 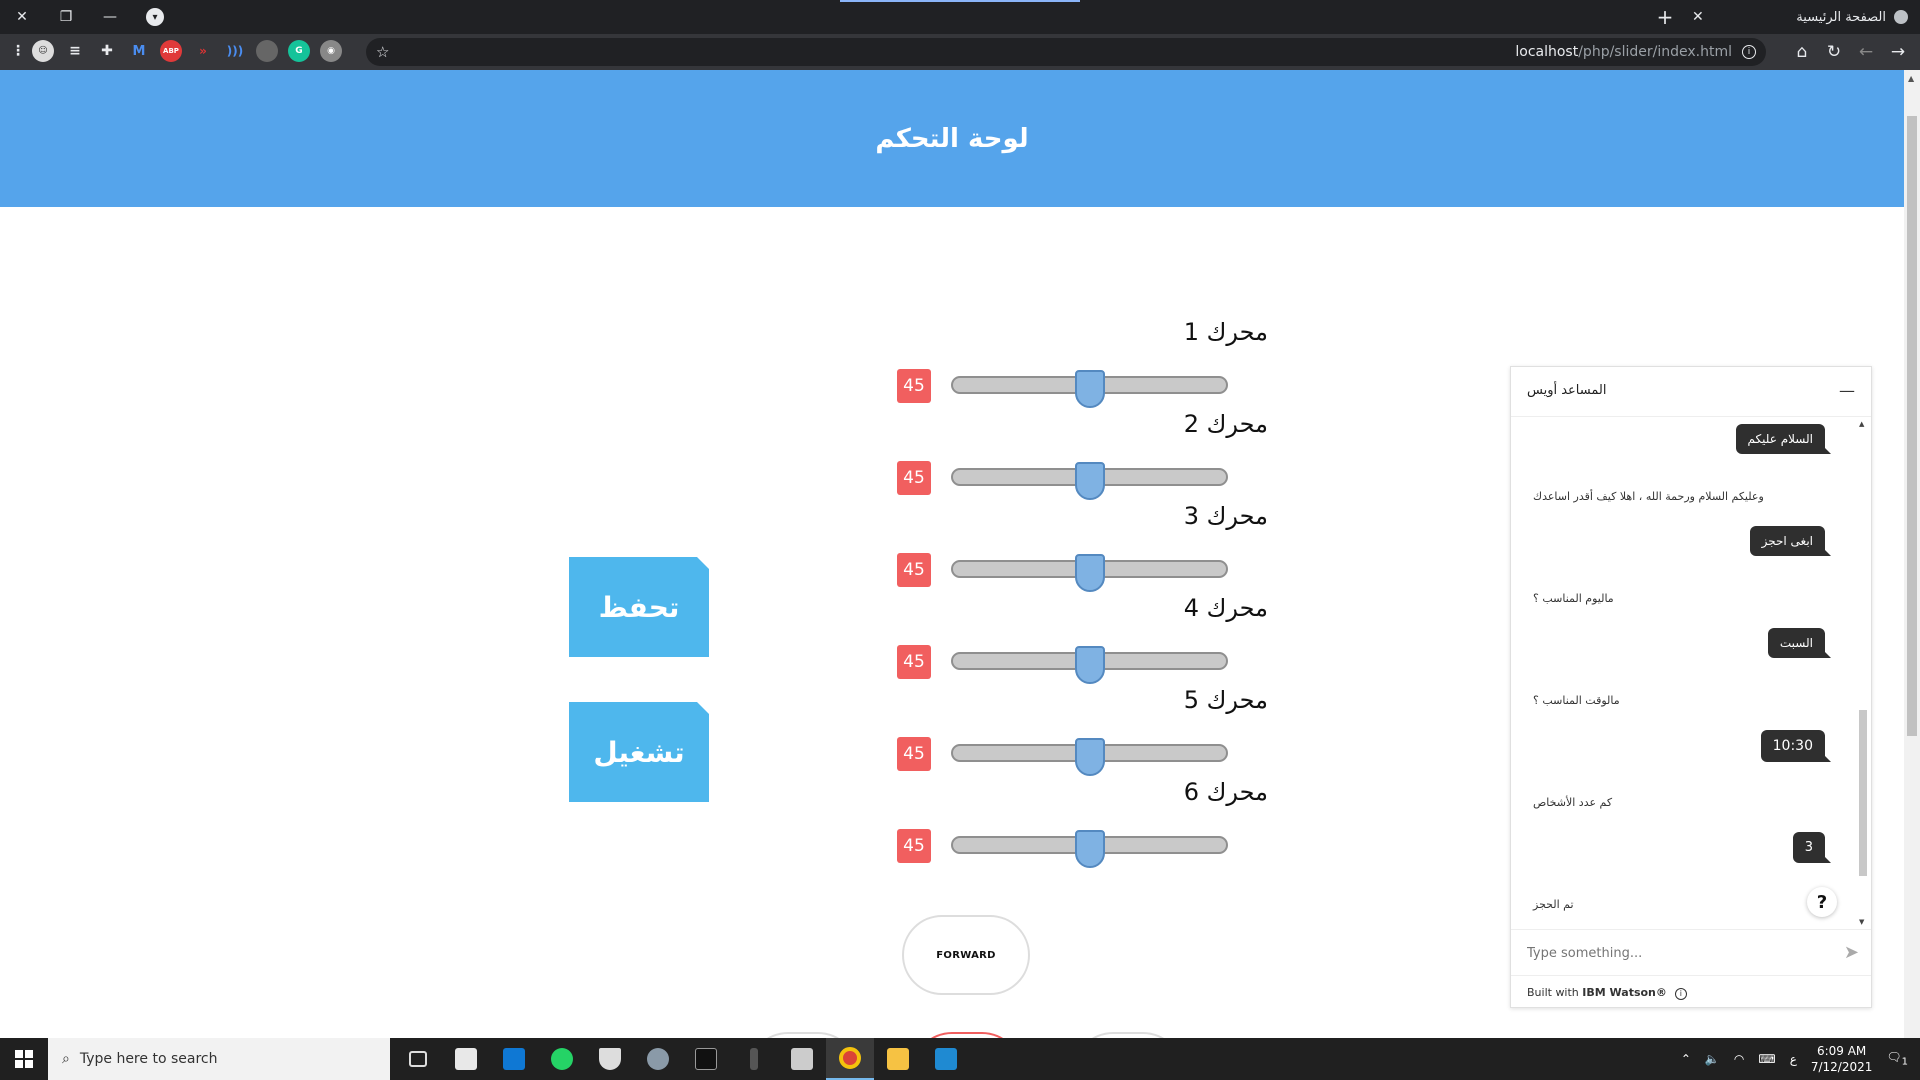 I want to click on app-book-icon, so click(x=802, y=1059).